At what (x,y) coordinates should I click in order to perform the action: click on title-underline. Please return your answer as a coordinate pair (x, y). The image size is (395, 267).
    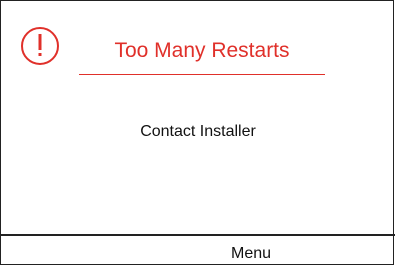
    Looking at the image, I should click on (202, 74).